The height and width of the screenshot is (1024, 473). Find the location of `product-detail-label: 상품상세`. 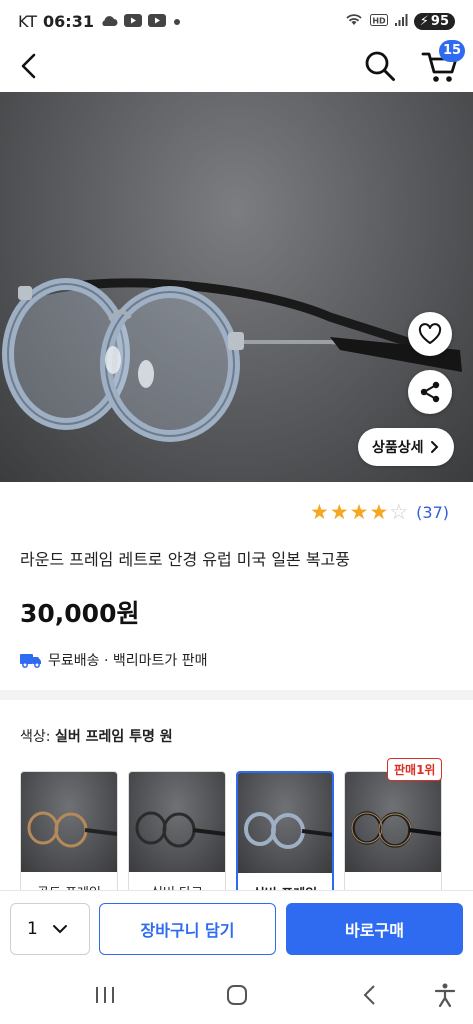

product-detail-label: 상품상세 is located at coordinates (398, 448).